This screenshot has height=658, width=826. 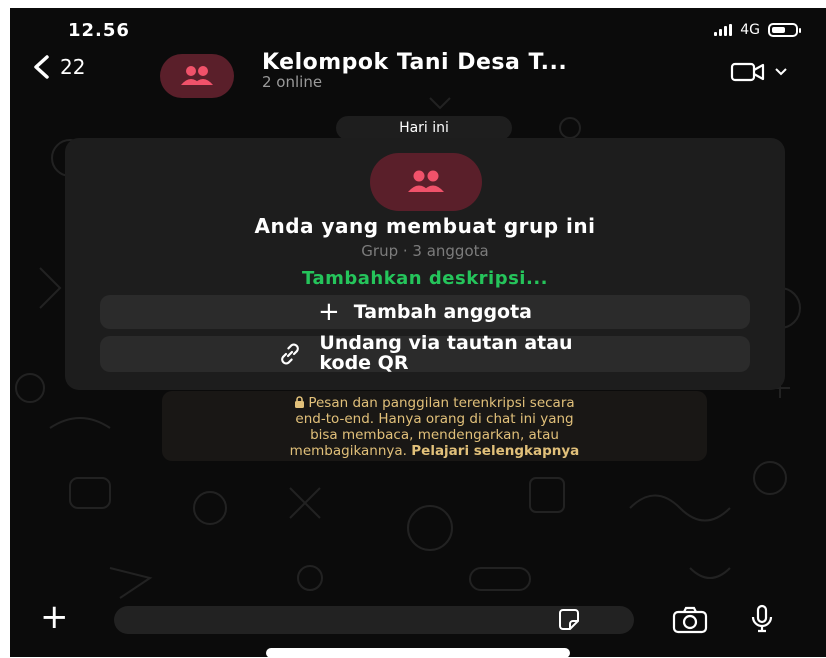 What do you see at coordinates (690, 620) in the screenshot?
I see `camera-icon` at bounding box center [690, 620].